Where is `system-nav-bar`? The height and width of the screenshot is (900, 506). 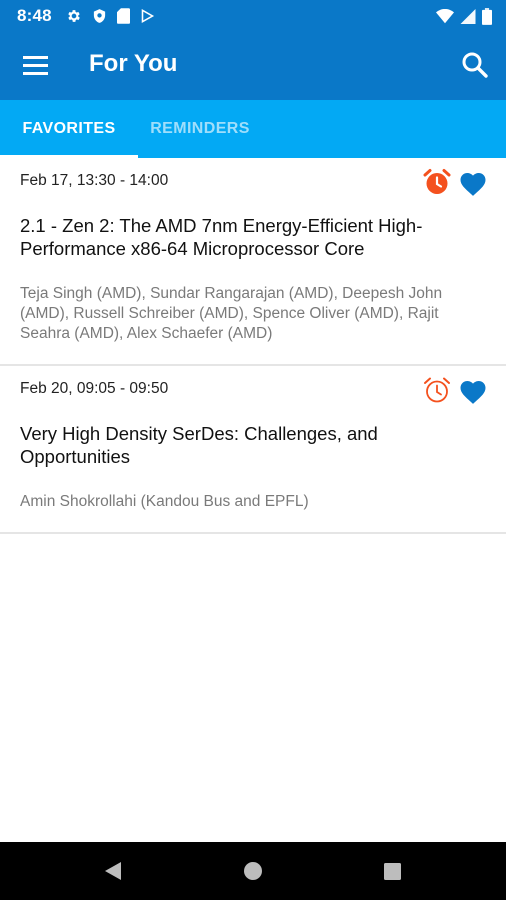 system-nav-bar is located at coordinates (253, 871).